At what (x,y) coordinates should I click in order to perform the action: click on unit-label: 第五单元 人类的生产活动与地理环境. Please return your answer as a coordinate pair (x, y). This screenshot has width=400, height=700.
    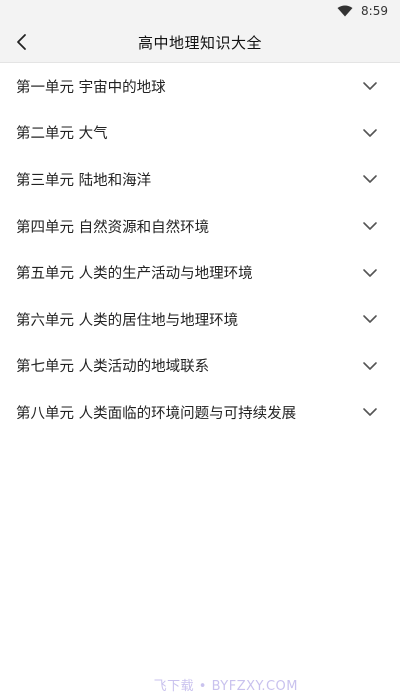
    Looking at the image, I should click on (134, 274).